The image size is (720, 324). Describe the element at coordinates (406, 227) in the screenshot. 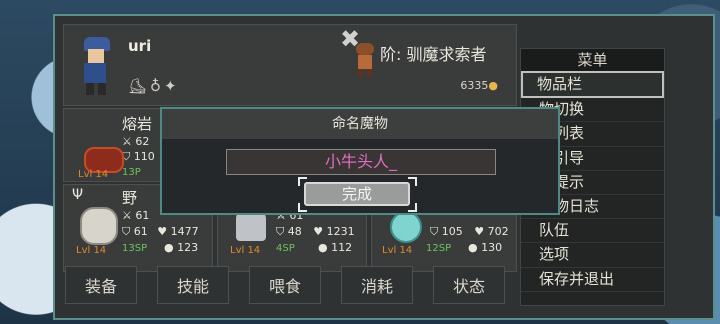

I see `spirit-sprite` at that location.